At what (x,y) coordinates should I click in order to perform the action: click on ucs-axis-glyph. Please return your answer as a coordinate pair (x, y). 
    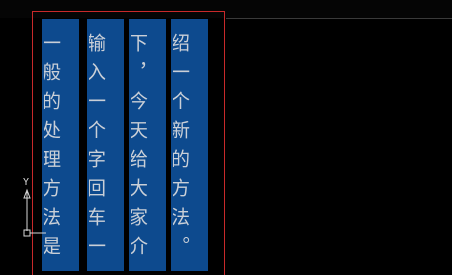
    Looking at the image, I should click on (34, 212).